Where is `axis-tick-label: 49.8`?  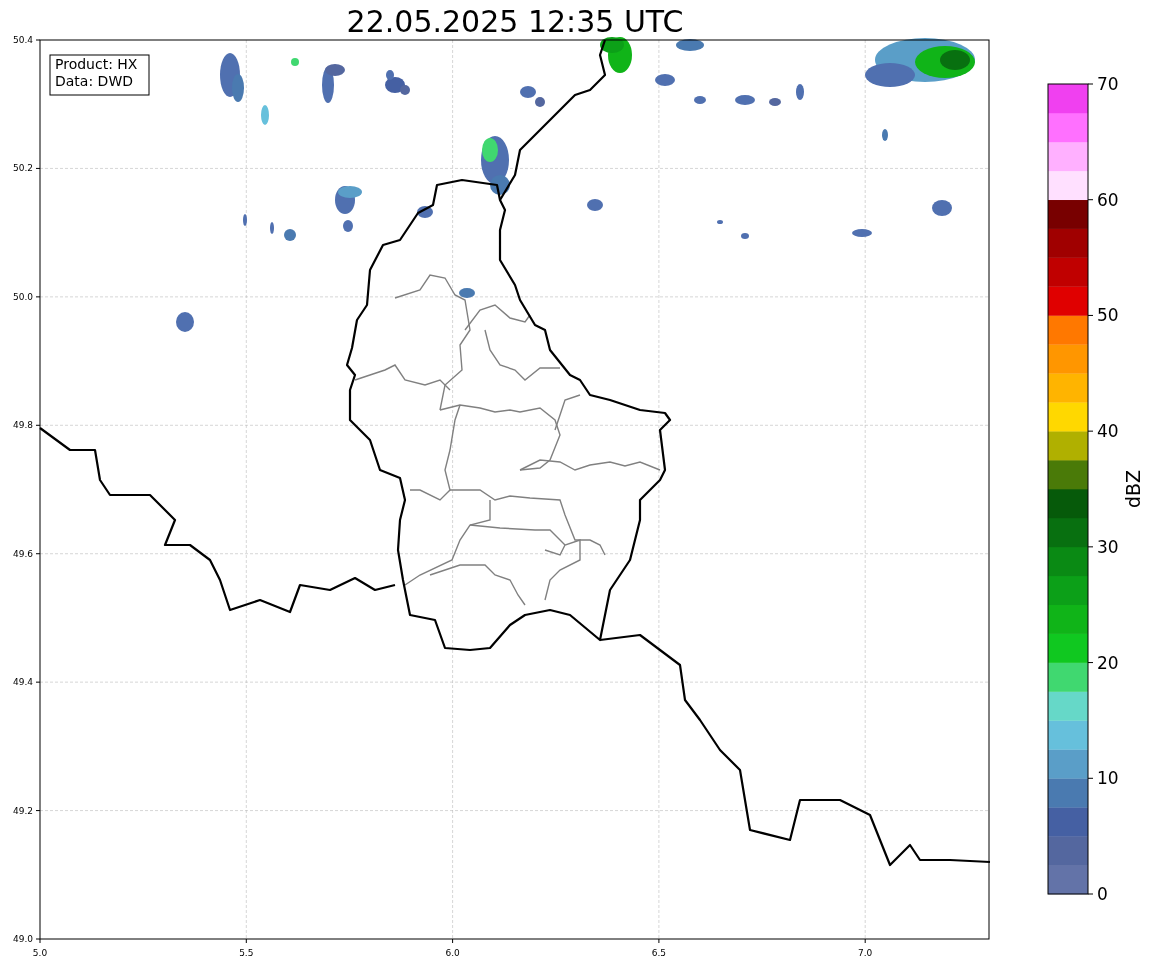
axis-tick-label: 49.8 is located at coordinates (22, 425).